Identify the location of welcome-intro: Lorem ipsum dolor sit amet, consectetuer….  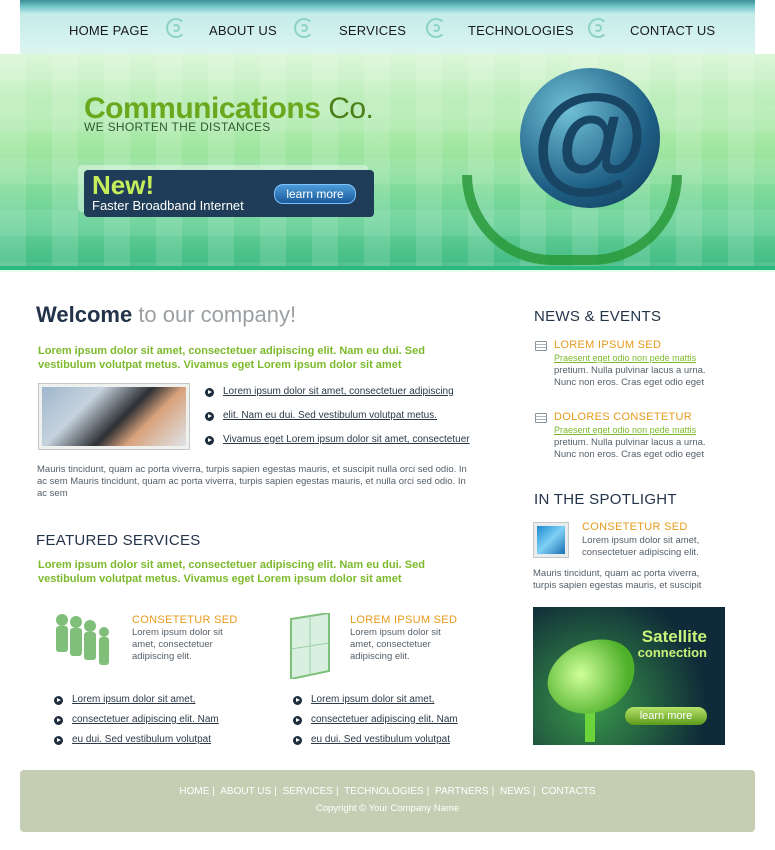
(231, 358).